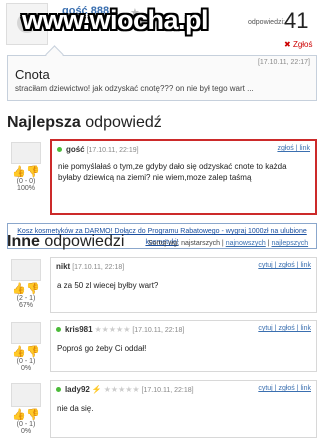 Image resolution: width=323 pixels, height=442 pixels. What do you see at coordinates (84, 123) in the screenshot?
I see `best-answer-heading: Najlepsza odpowiedź` at bounding box center [84, 123].